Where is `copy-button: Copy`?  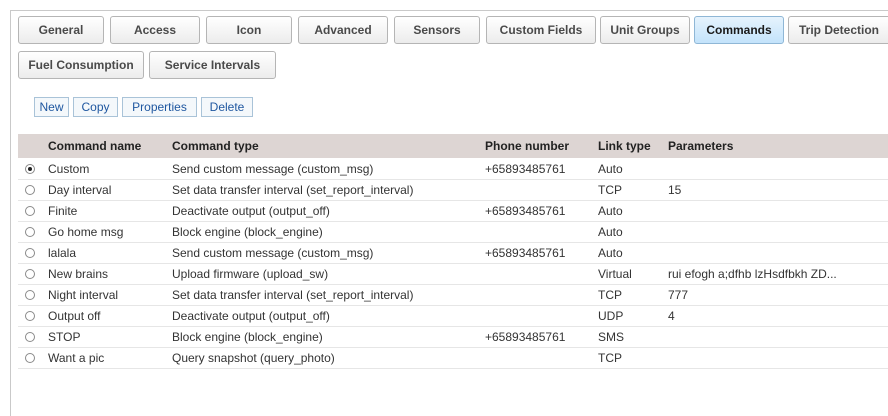 copy-button: Copy is located at coordinates (95, 107).